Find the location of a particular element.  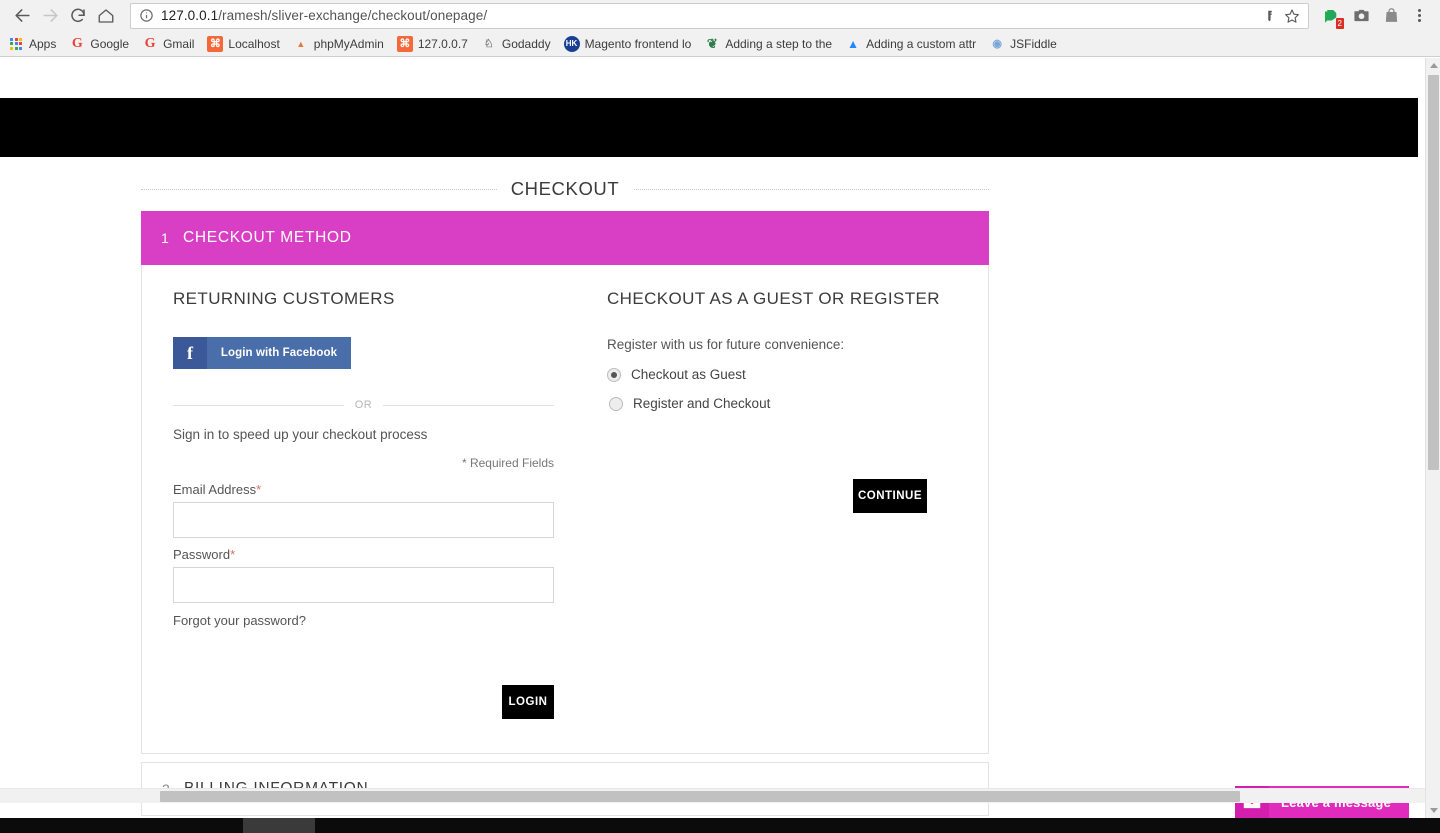

radio-checkout-as-guest: Checkout as Guest is located at coordinates (782, 374).